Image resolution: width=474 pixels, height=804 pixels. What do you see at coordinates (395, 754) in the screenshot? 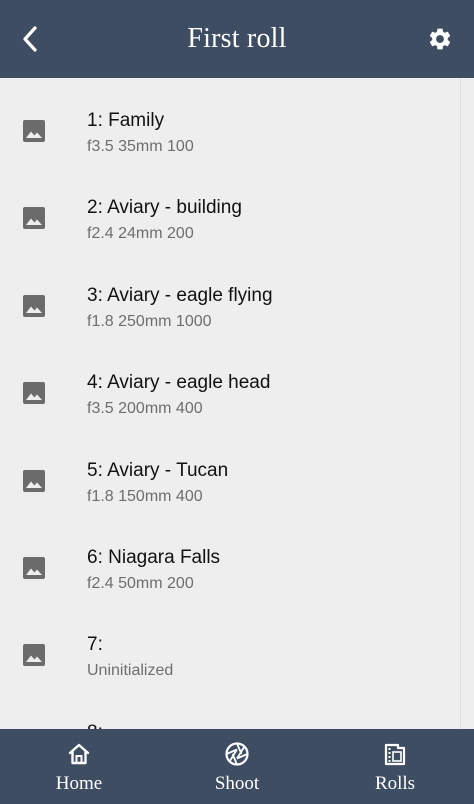
I see `film-roll-icon` at bounding box center [395, 754].